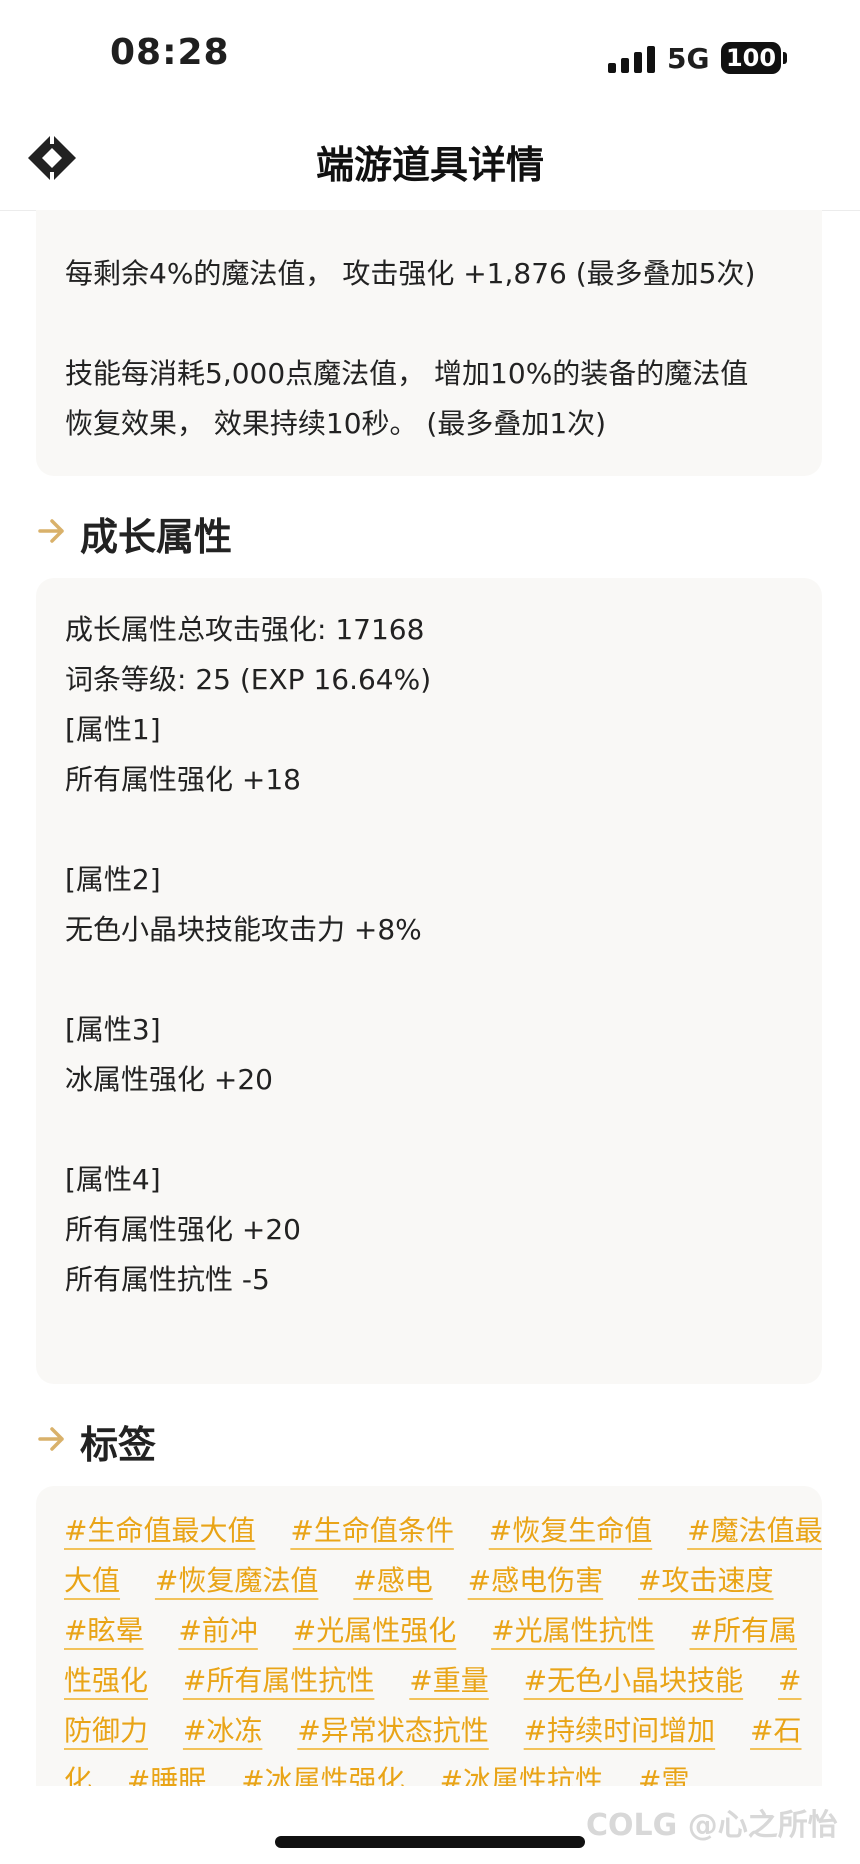 Image resolution: width=860 pixels, height=1864 pixels. Describe the element at coordinates (156, 537) in the screenshot. I see `section-title-growth: 成长属性` at that location.